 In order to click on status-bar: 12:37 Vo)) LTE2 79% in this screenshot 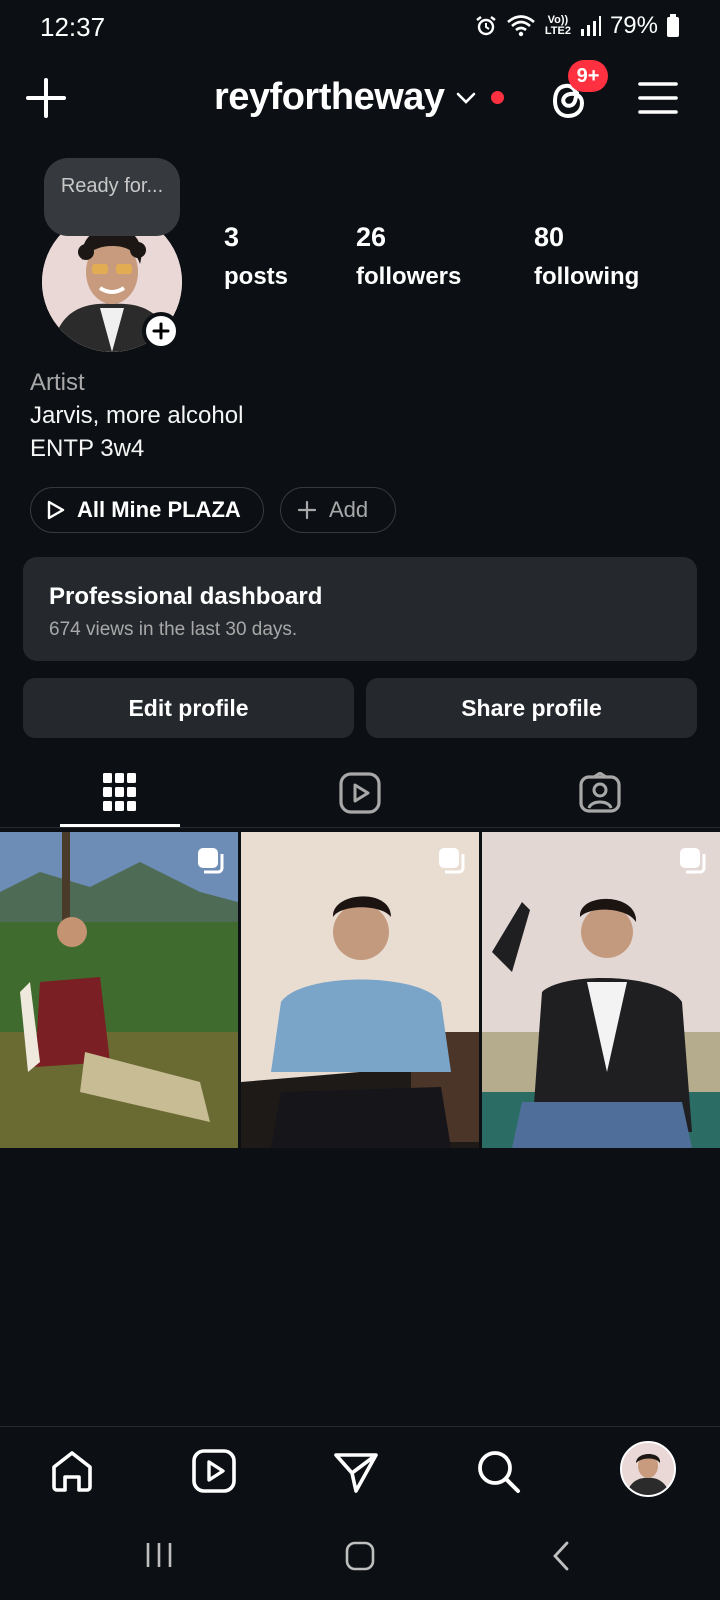, I will do `click(360, 28)`.